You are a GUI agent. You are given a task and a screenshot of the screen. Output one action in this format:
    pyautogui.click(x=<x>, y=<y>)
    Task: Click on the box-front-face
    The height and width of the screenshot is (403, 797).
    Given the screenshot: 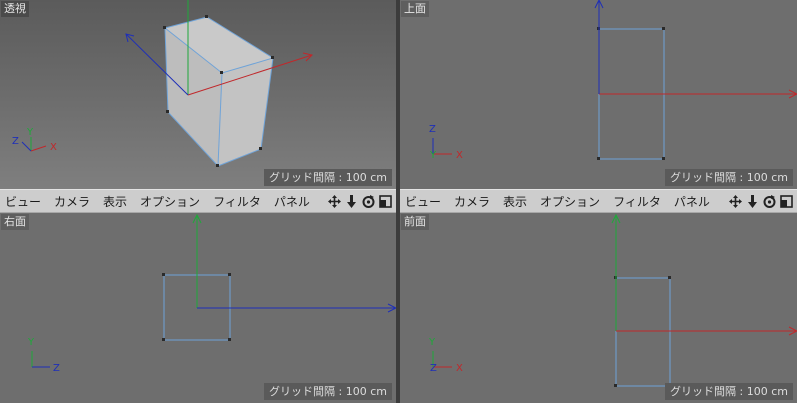 What is the action you would take?
    pyautogui.click(x=245, y=112)
    